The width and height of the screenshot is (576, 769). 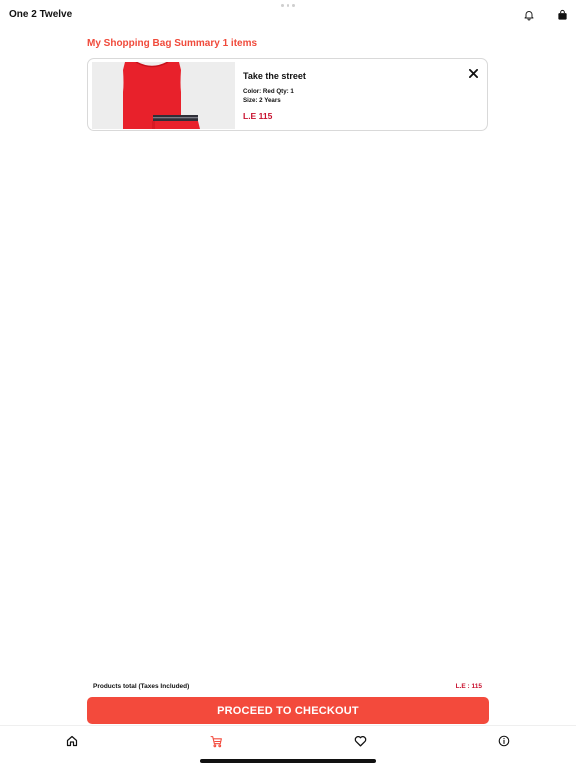 What do you see at coordinates (288, 710) in the screenshot?
I see `proceed-to-checkout-button: PROCEED TO CHECKOUT` at bounding box center [288, 710].